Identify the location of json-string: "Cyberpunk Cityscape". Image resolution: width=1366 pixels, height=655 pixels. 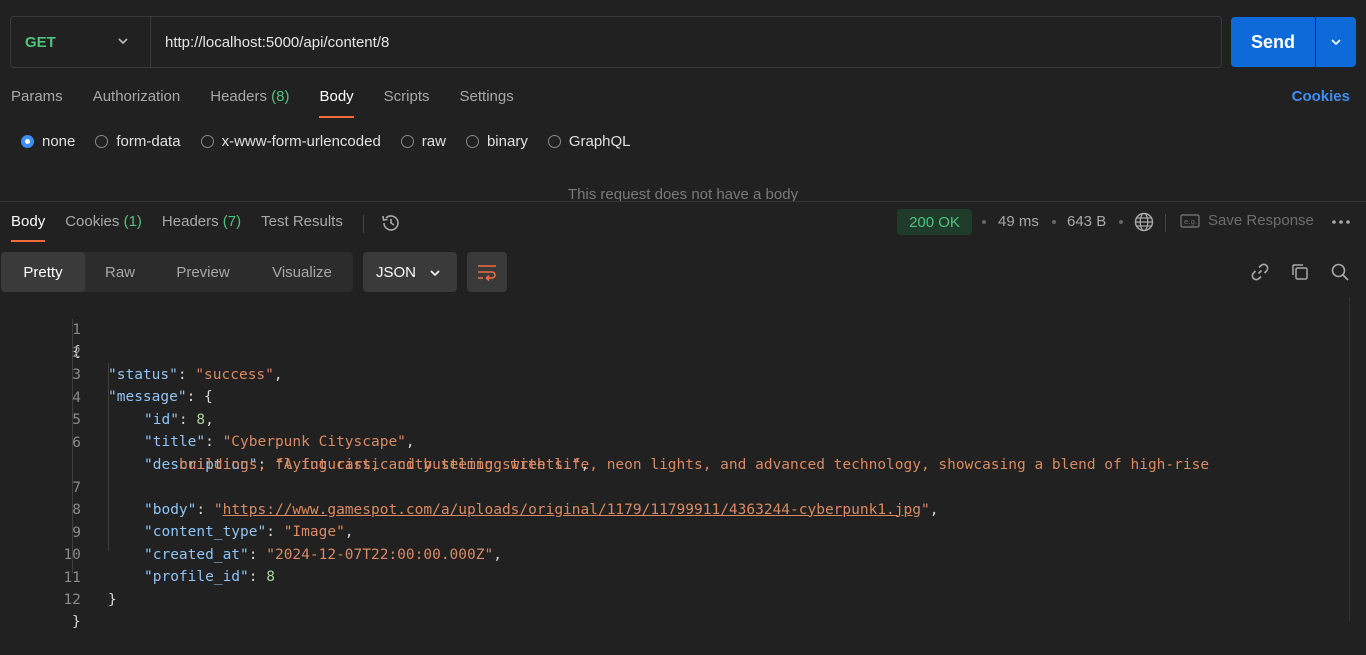
(314, 442).